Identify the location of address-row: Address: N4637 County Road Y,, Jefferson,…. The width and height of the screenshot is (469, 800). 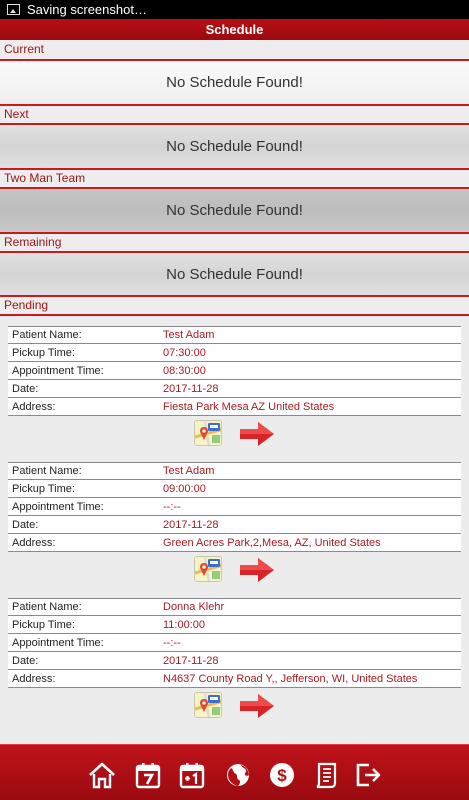
(234, 679).